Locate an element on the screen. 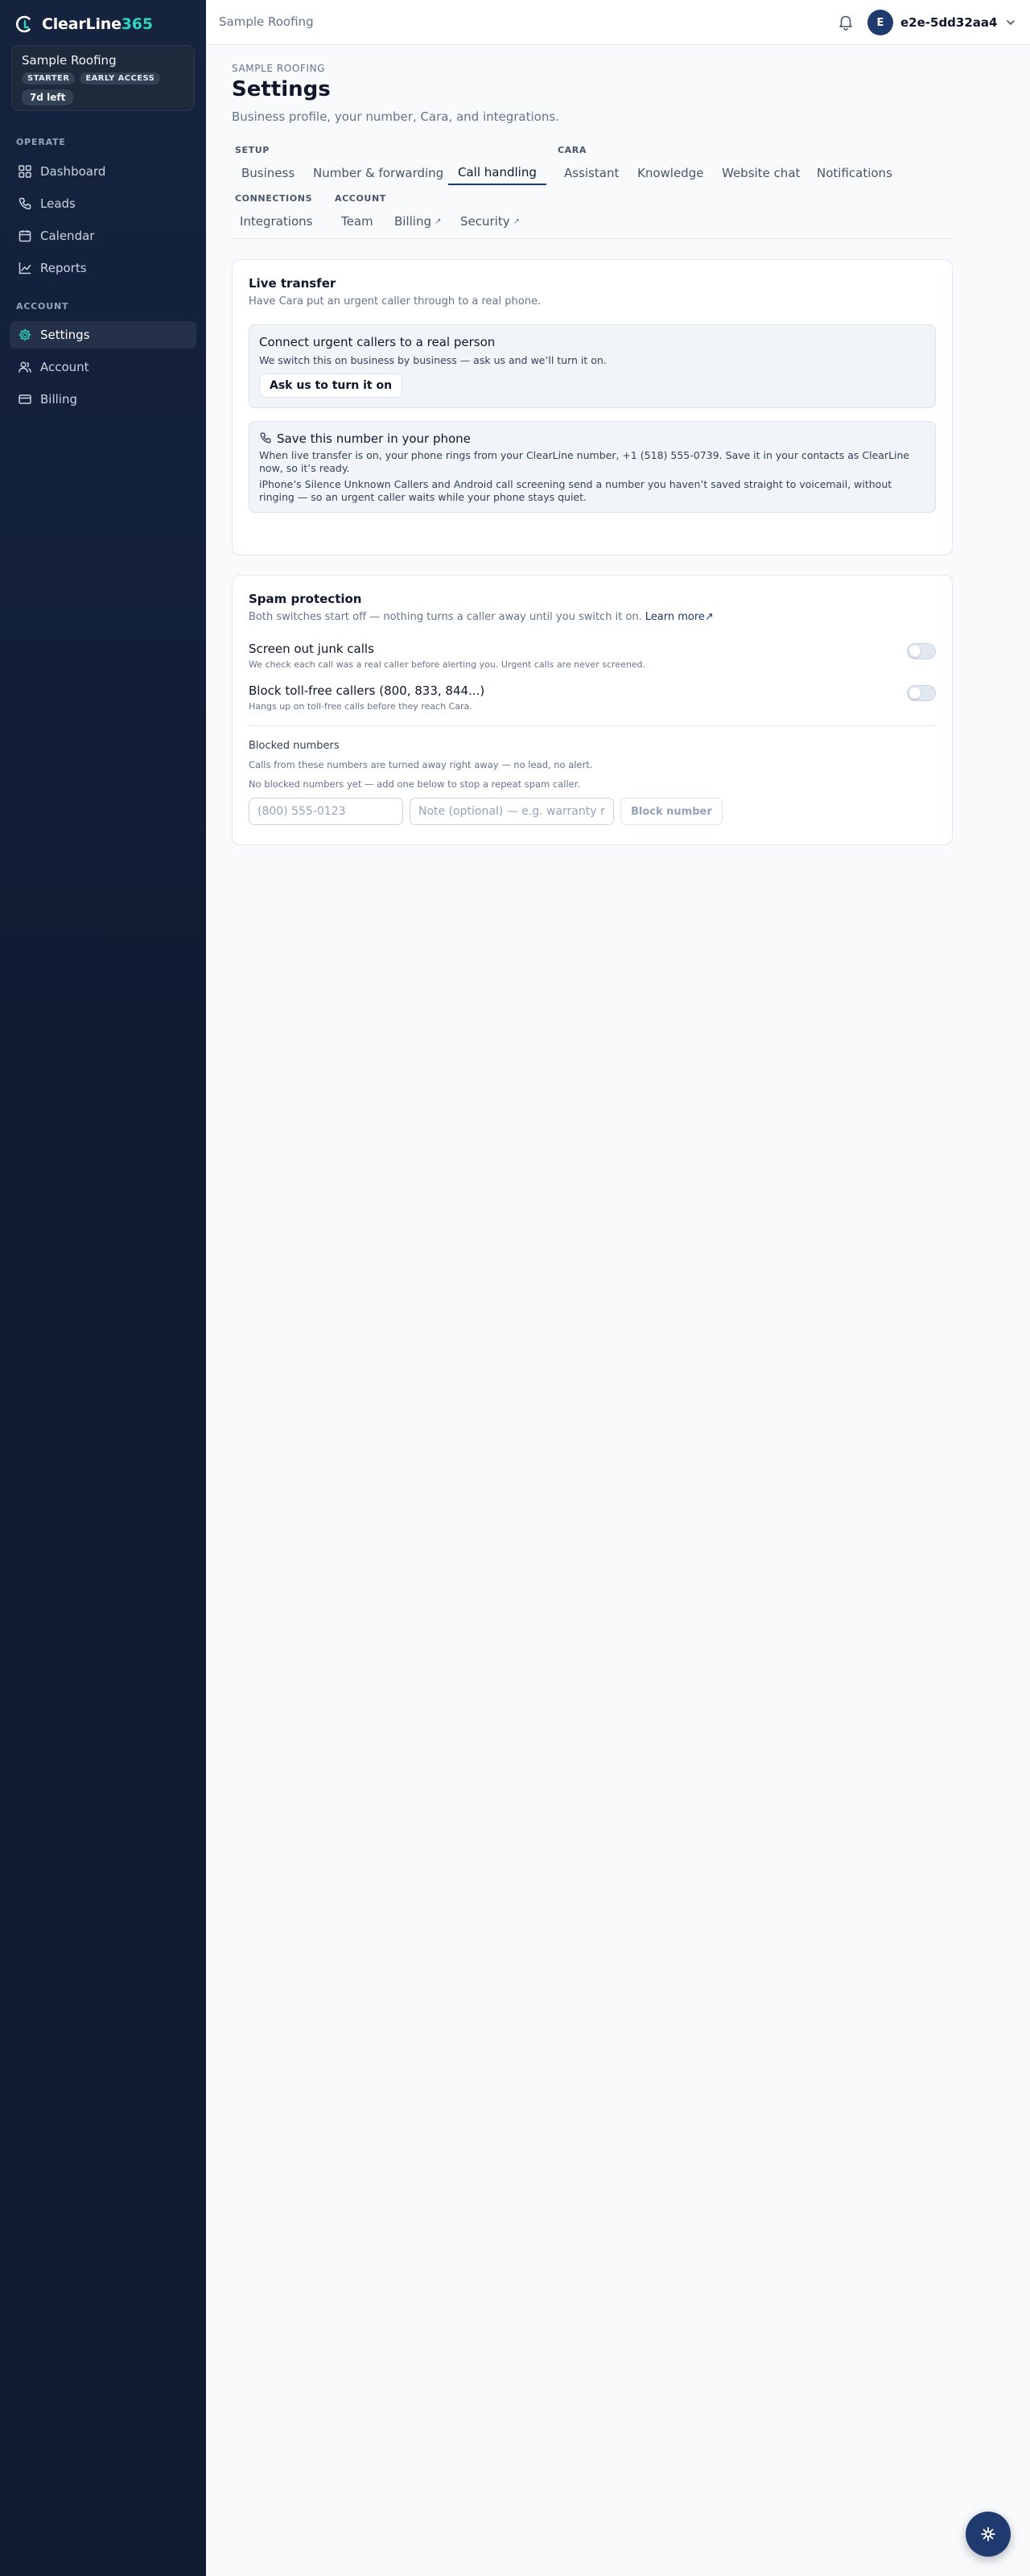 The height and width of the screenshot is (2576, 1030). card-title: Spam protection is located at coordinates (305, 599).